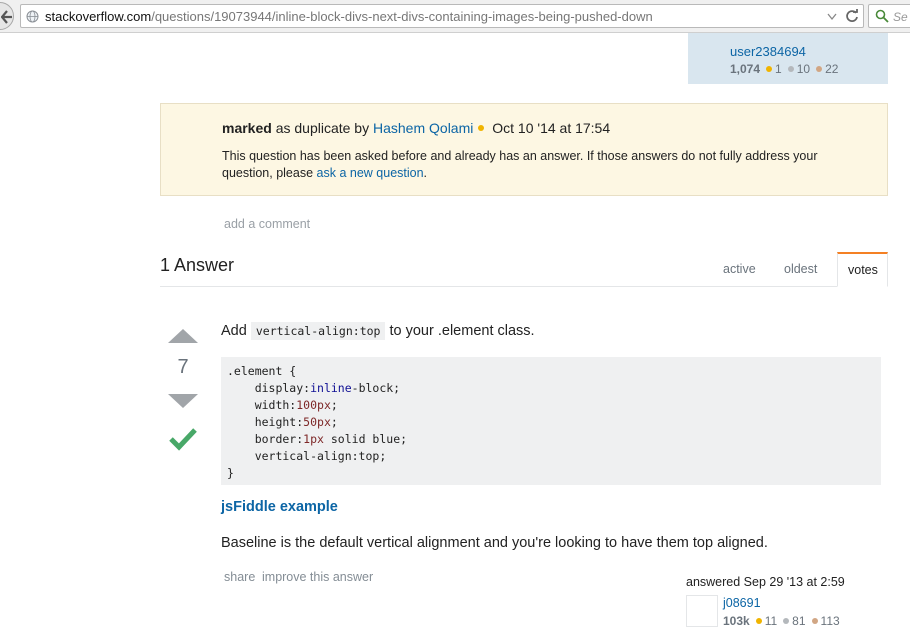 This screenshot has height=627, width=910. What do you see at coordinates (183, 336) in the screenshot?
I see `upvote-icon` at bounding box center [183, 336].